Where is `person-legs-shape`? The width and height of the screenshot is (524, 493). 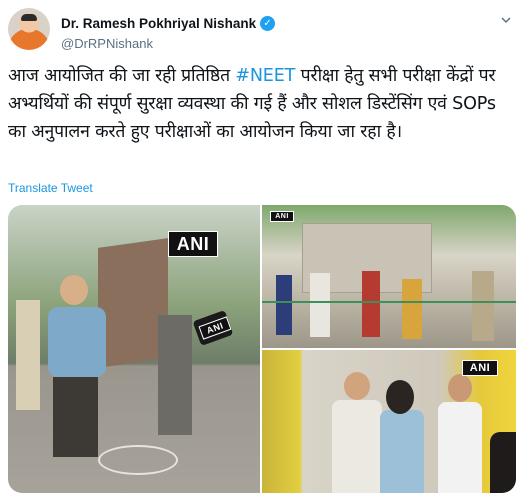 person-legs-shape is located at coordinates (75, 417).